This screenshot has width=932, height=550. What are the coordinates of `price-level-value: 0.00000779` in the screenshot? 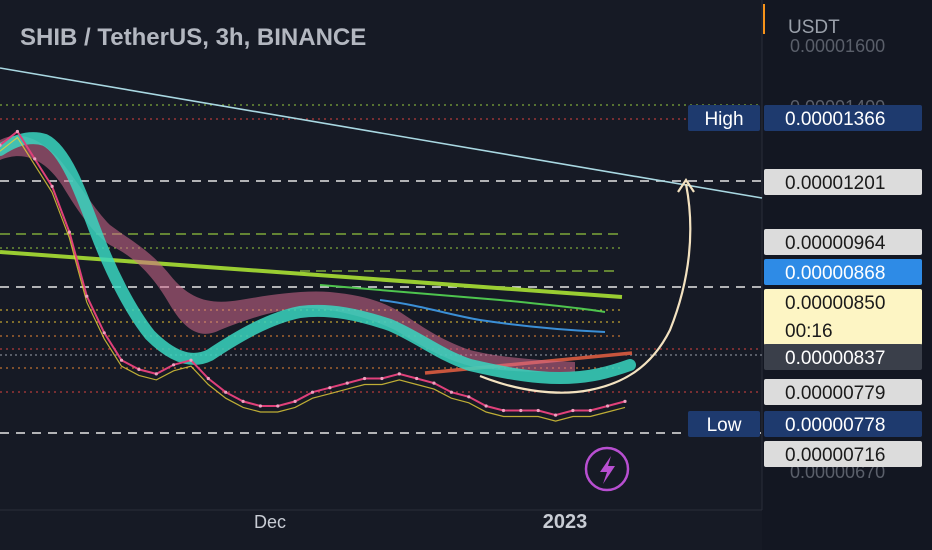 It's located at (835, 393).